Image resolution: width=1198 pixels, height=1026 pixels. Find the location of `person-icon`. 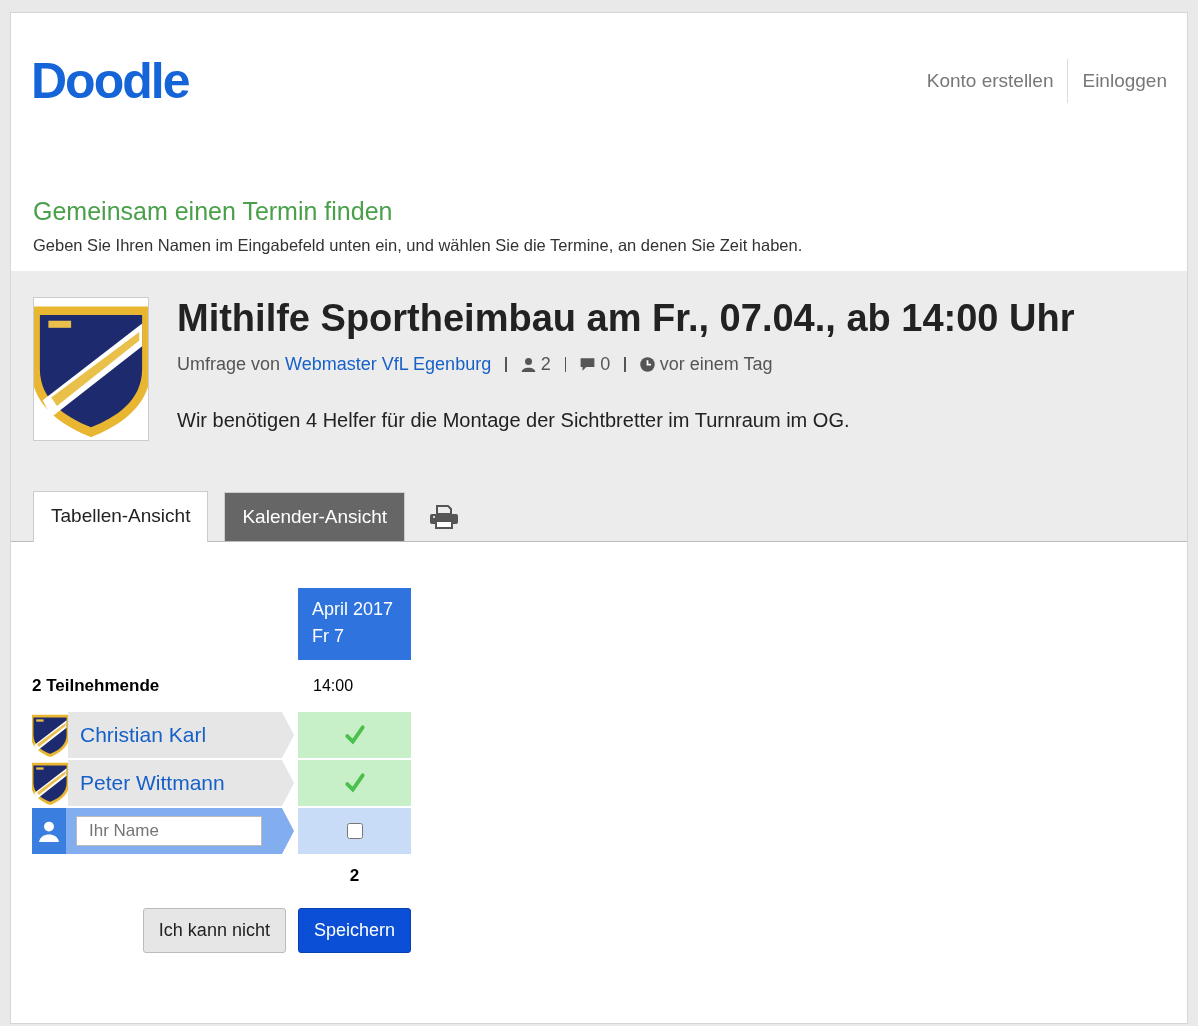

person-icon is located at coordinates (528, 364).